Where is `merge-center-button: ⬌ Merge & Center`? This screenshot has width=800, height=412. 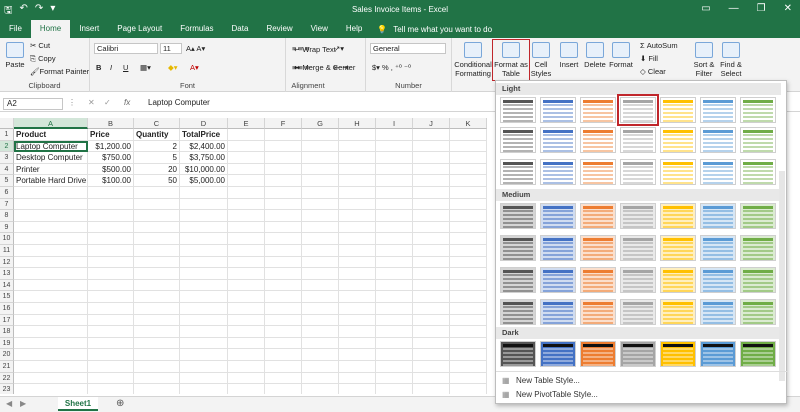 merge-center-button: ⬌ Merge & Center is located at coordinates (324, 67).